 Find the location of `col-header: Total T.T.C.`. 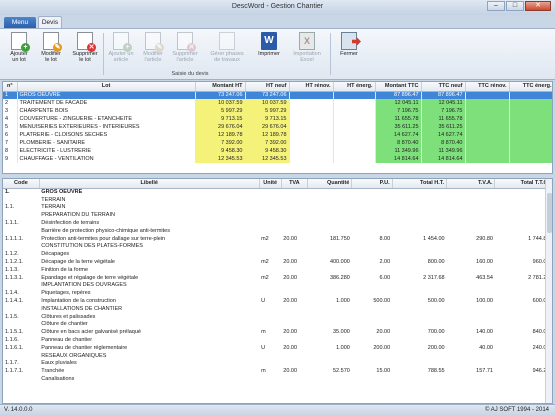

col-header: Total T.T.C. is located at coordinates (523, 184).